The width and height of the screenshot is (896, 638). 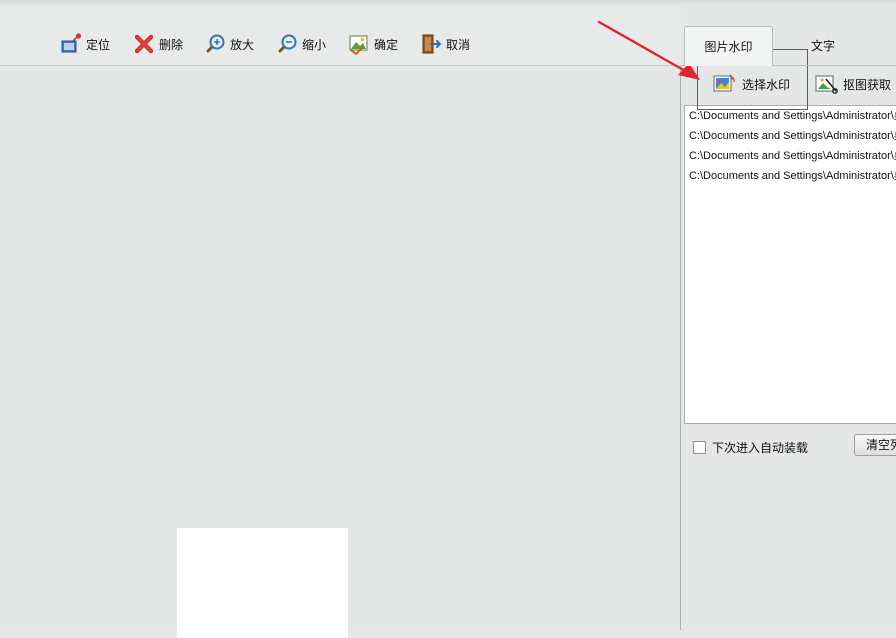 What do you see at coordinates (314, 44) in the screenshot?
I see `zoom-out-label: 缩小` at bounding box center [314, 44].